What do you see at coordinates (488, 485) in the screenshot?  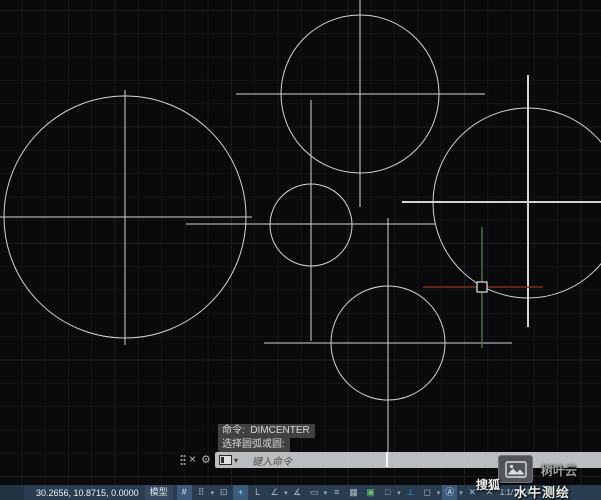 I see `watermark-sohu: 搜狐` at bounding box center [488, 485].